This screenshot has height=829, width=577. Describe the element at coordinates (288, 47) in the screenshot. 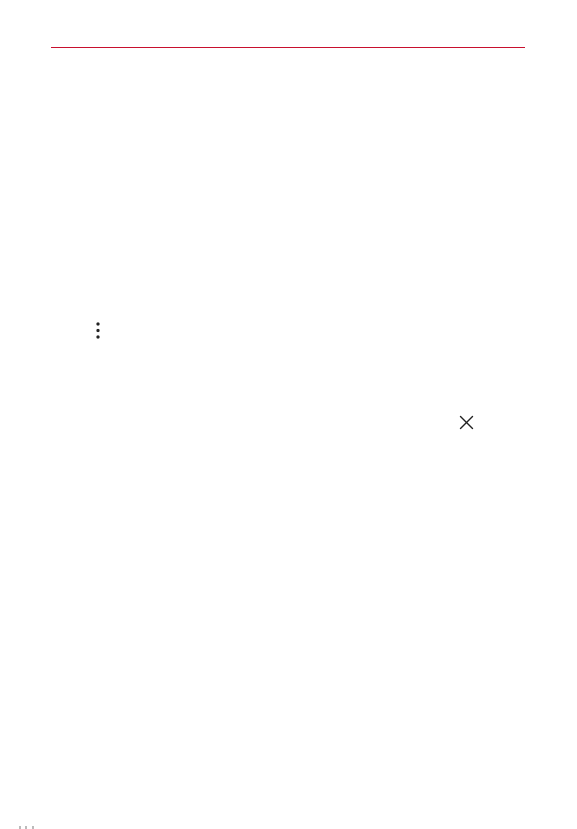

I see `header-divider` at that location.